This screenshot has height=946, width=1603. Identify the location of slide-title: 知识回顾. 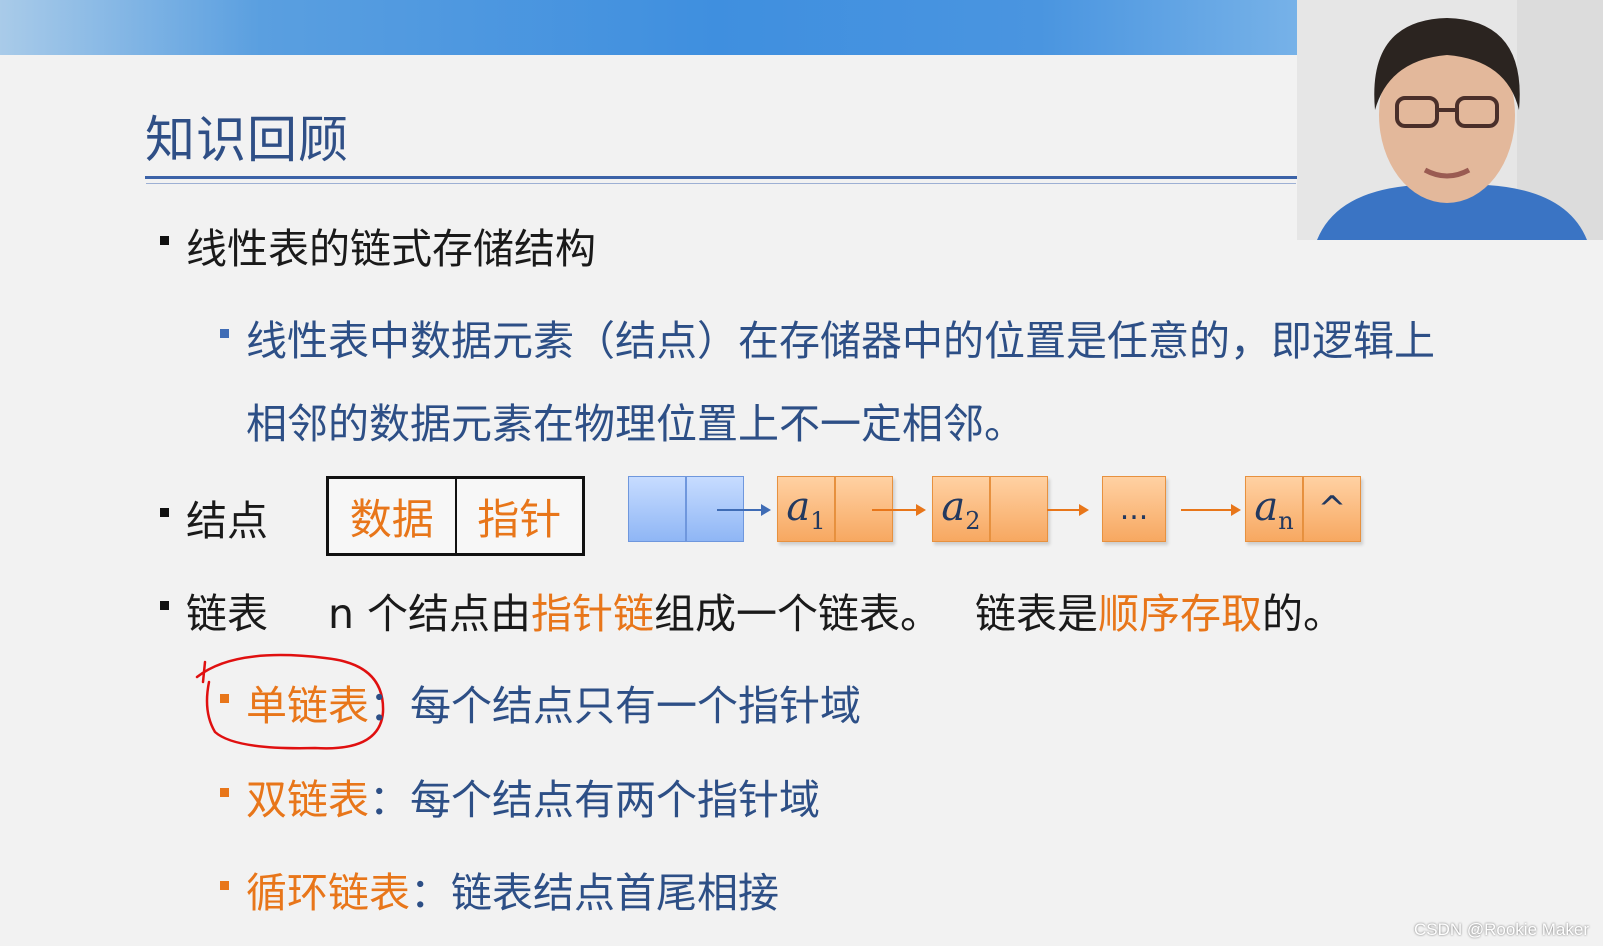
(247, 140).